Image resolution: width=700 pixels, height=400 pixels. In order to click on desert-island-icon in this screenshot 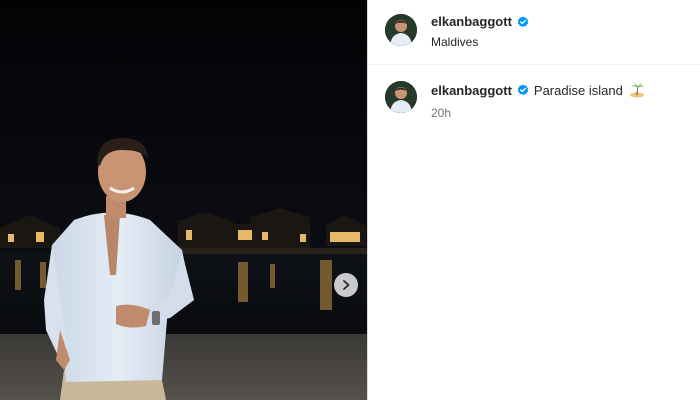, I will do `click(637, 90)`.